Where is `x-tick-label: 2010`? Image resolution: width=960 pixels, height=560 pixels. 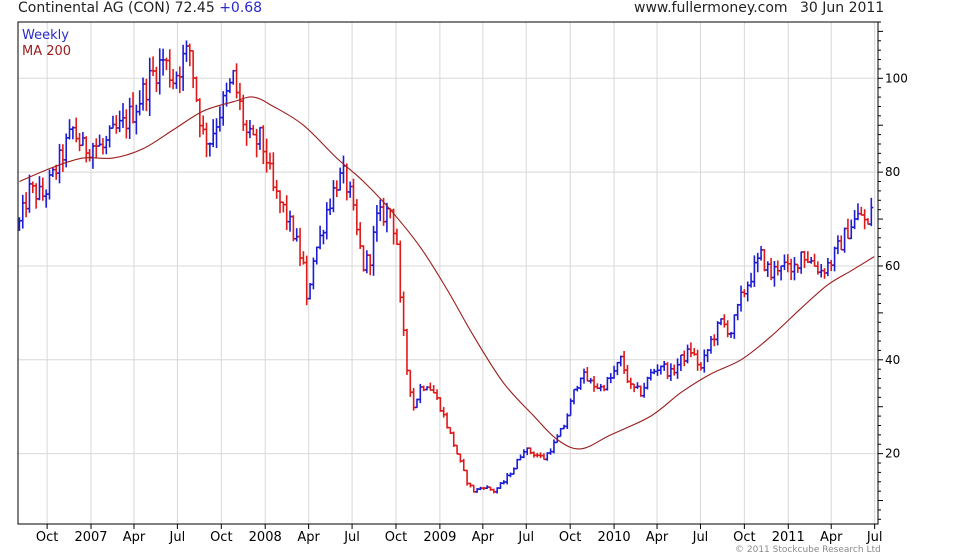 x-tick-label: 2010 is located at coordinates (614, 537).